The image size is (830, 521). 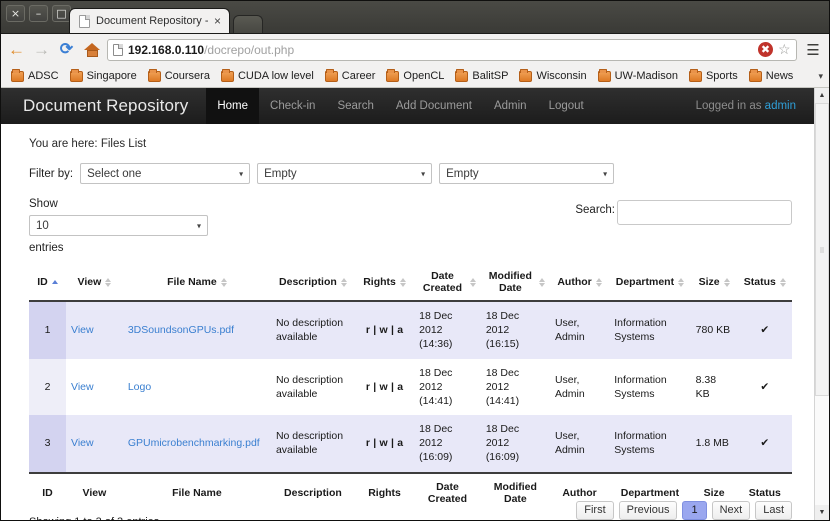 I want to click on bookmark-label: UW-Madison, so click(x=646, y=76).